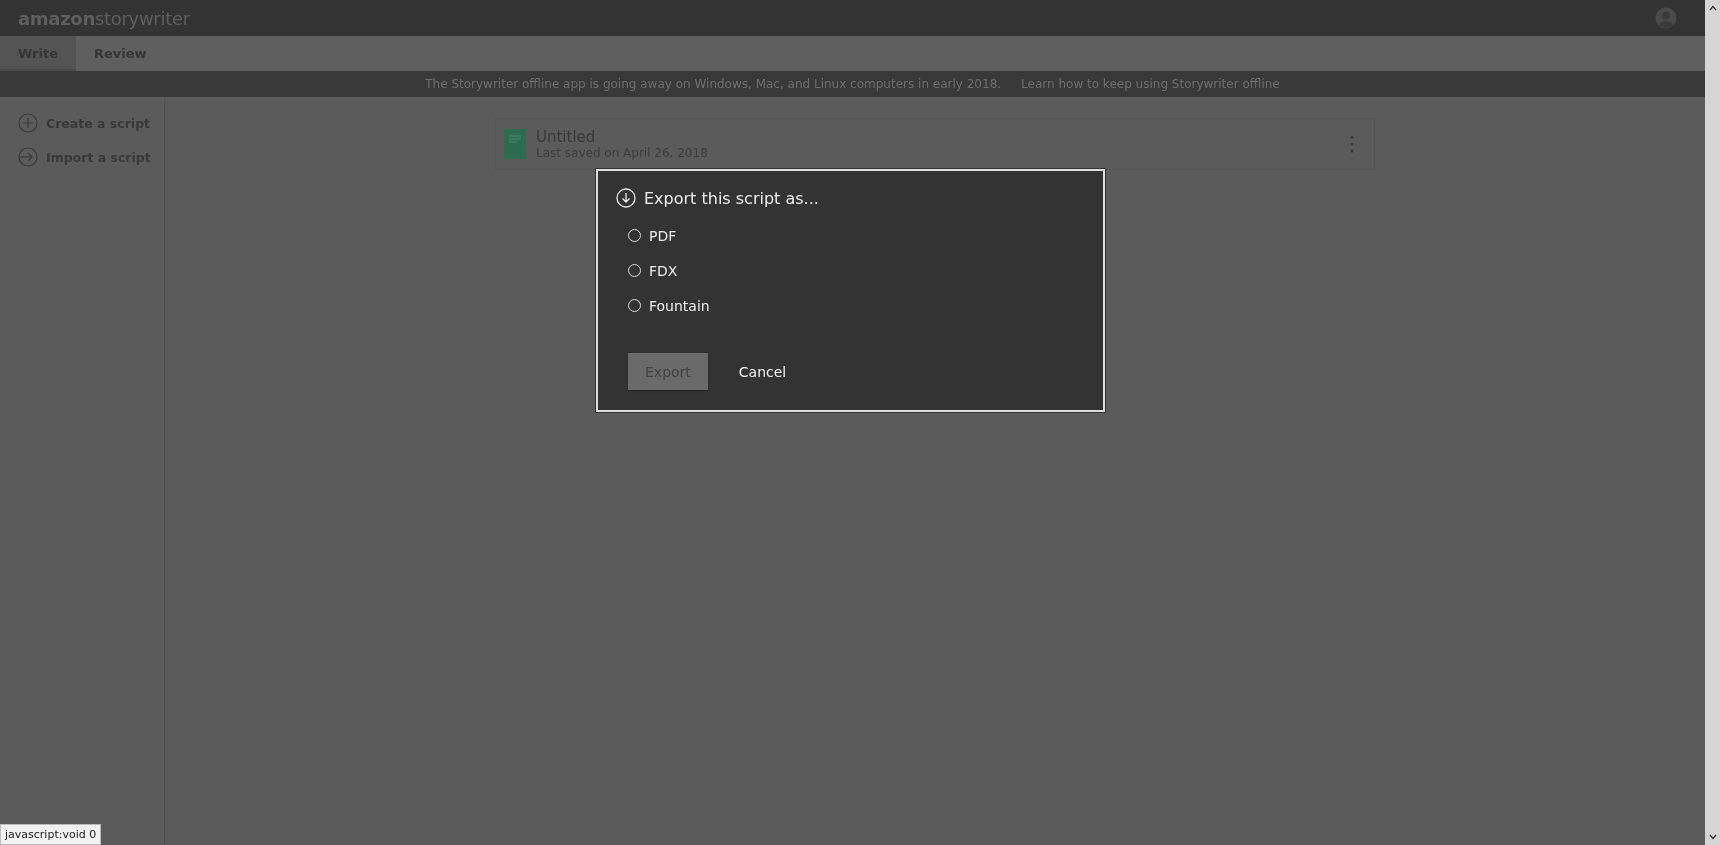 The width and height of the screenshot is (1720, 845). I want to click on cancel-button: Cancel, so click(762, 371).